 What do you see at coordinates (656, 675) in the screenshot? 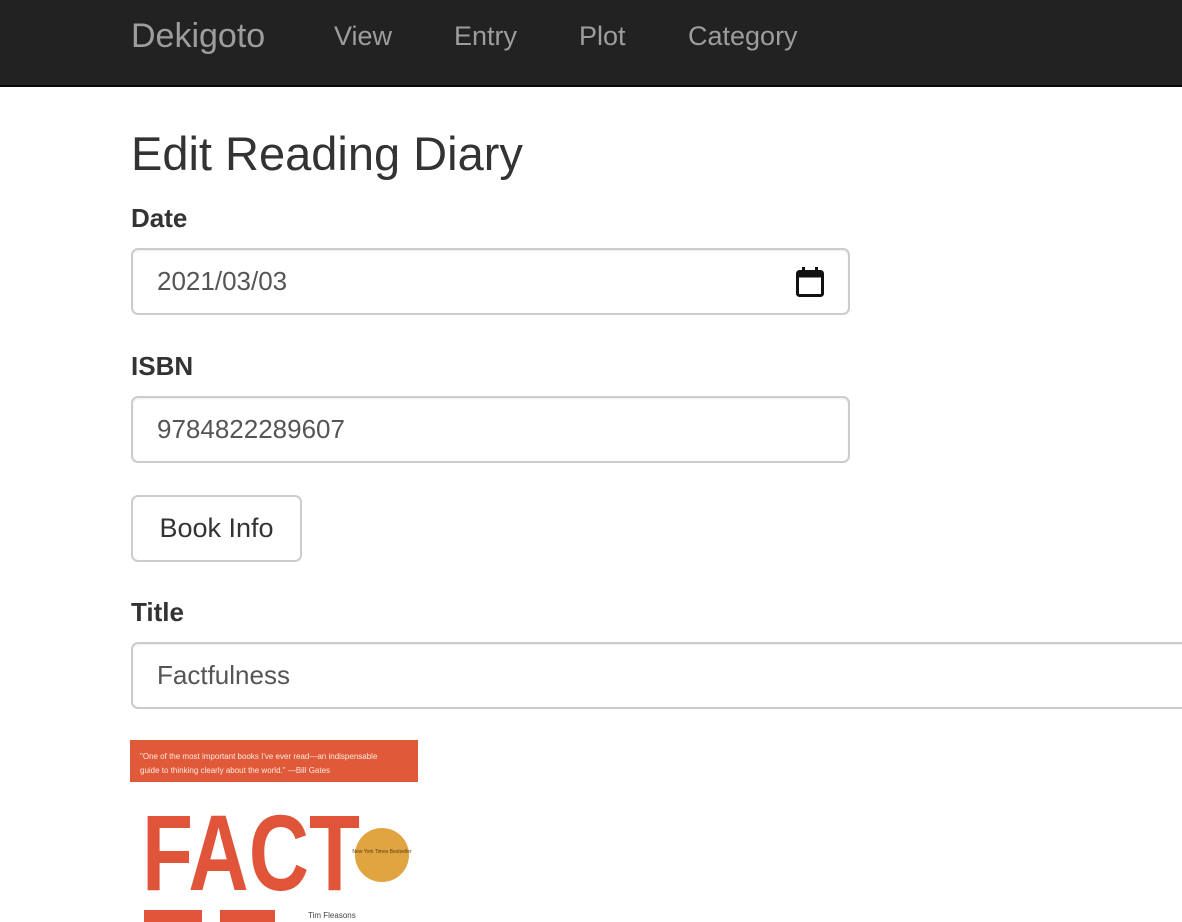
I see `title-input: Factfulness` at bounding box center [656, 675].